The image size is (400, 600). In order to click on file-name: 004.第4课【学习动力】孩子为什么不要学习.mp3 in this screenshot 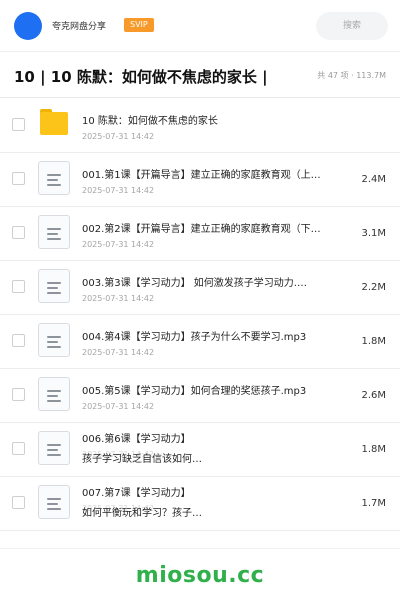, I will do `click(194, 337)`.